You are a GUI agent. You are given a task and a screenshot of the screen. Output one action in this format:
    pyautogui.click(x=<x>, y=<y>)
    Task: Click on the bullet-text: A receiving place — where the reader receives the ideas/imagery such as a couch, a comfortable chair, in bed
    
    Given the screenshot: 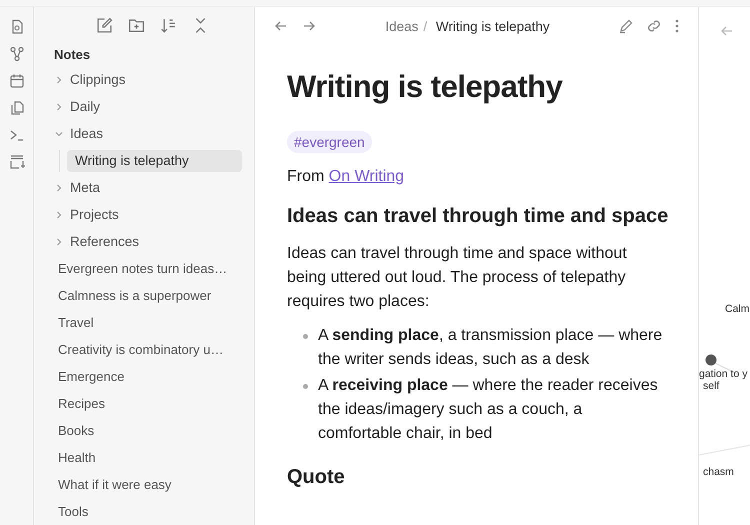 What is the action you would take?
    pyautogui.click(x=488, y=410)
    